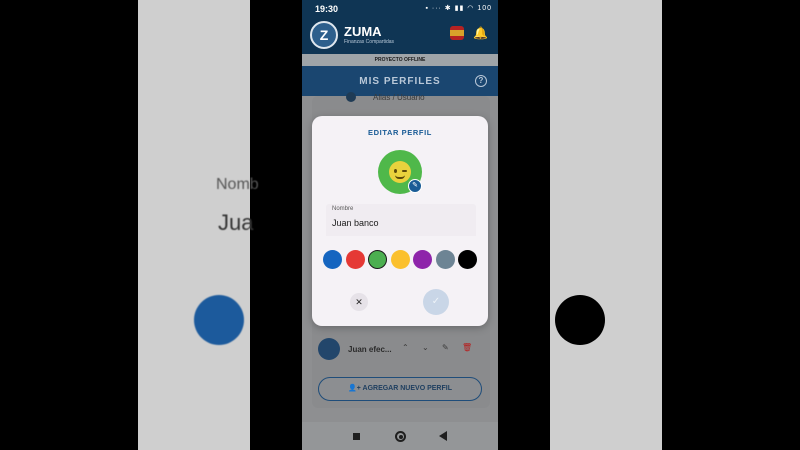  I want to click on alias-row: Alias / Usuario, so click(402, 101).